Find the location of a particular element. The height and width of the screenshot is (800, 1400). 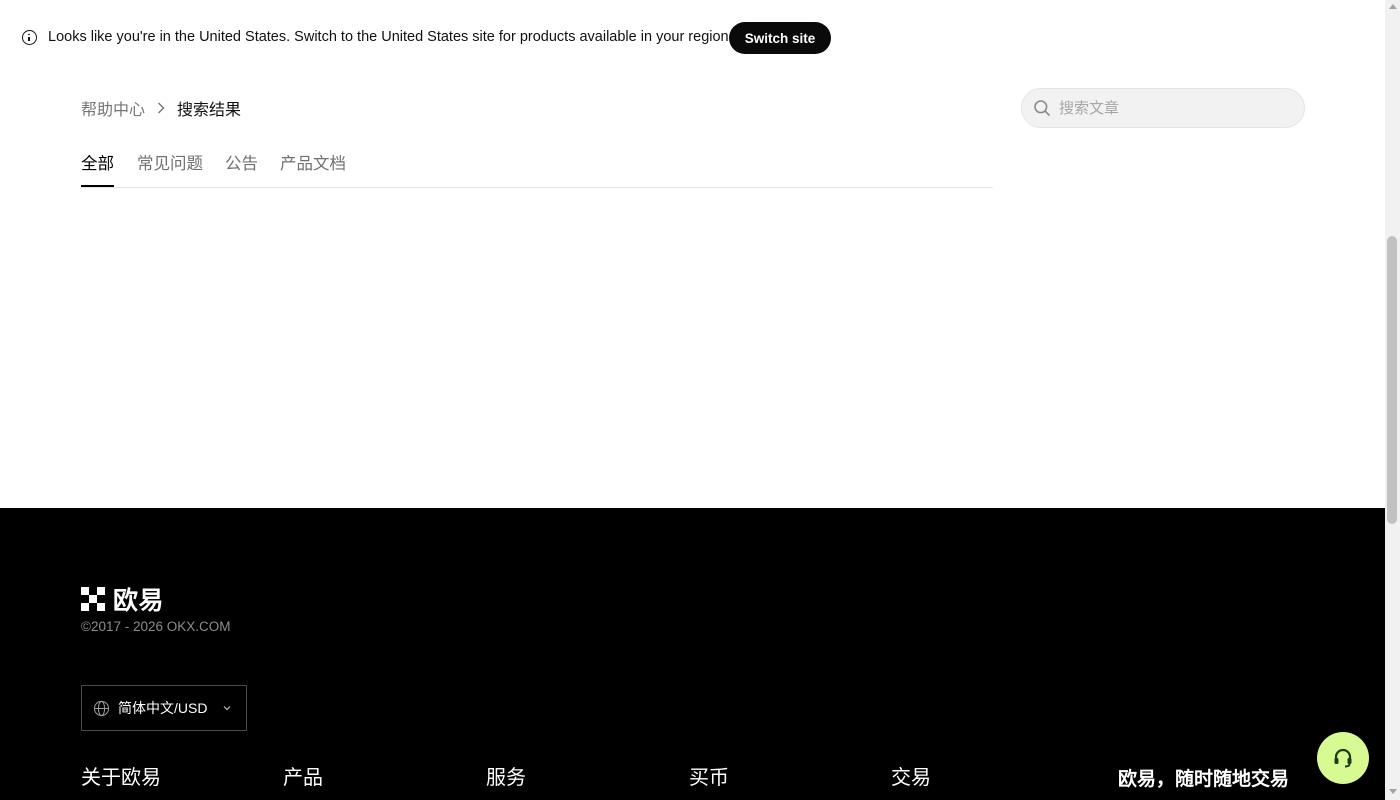

scroll-down-arrow-icon is located at coordinates (1393, 791).